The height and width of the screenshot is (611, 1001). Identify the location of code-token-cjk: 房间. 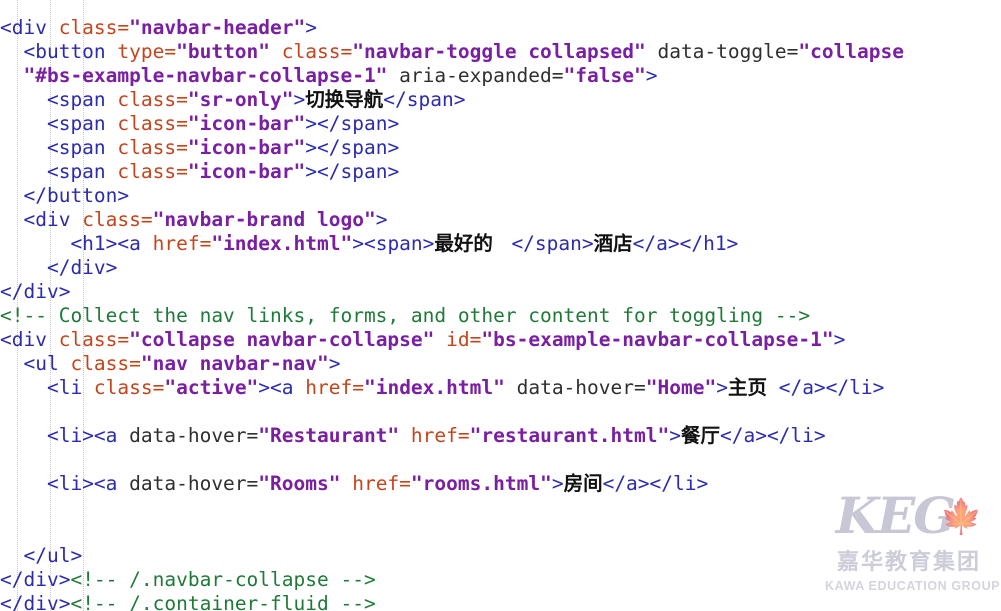
(583, 483).